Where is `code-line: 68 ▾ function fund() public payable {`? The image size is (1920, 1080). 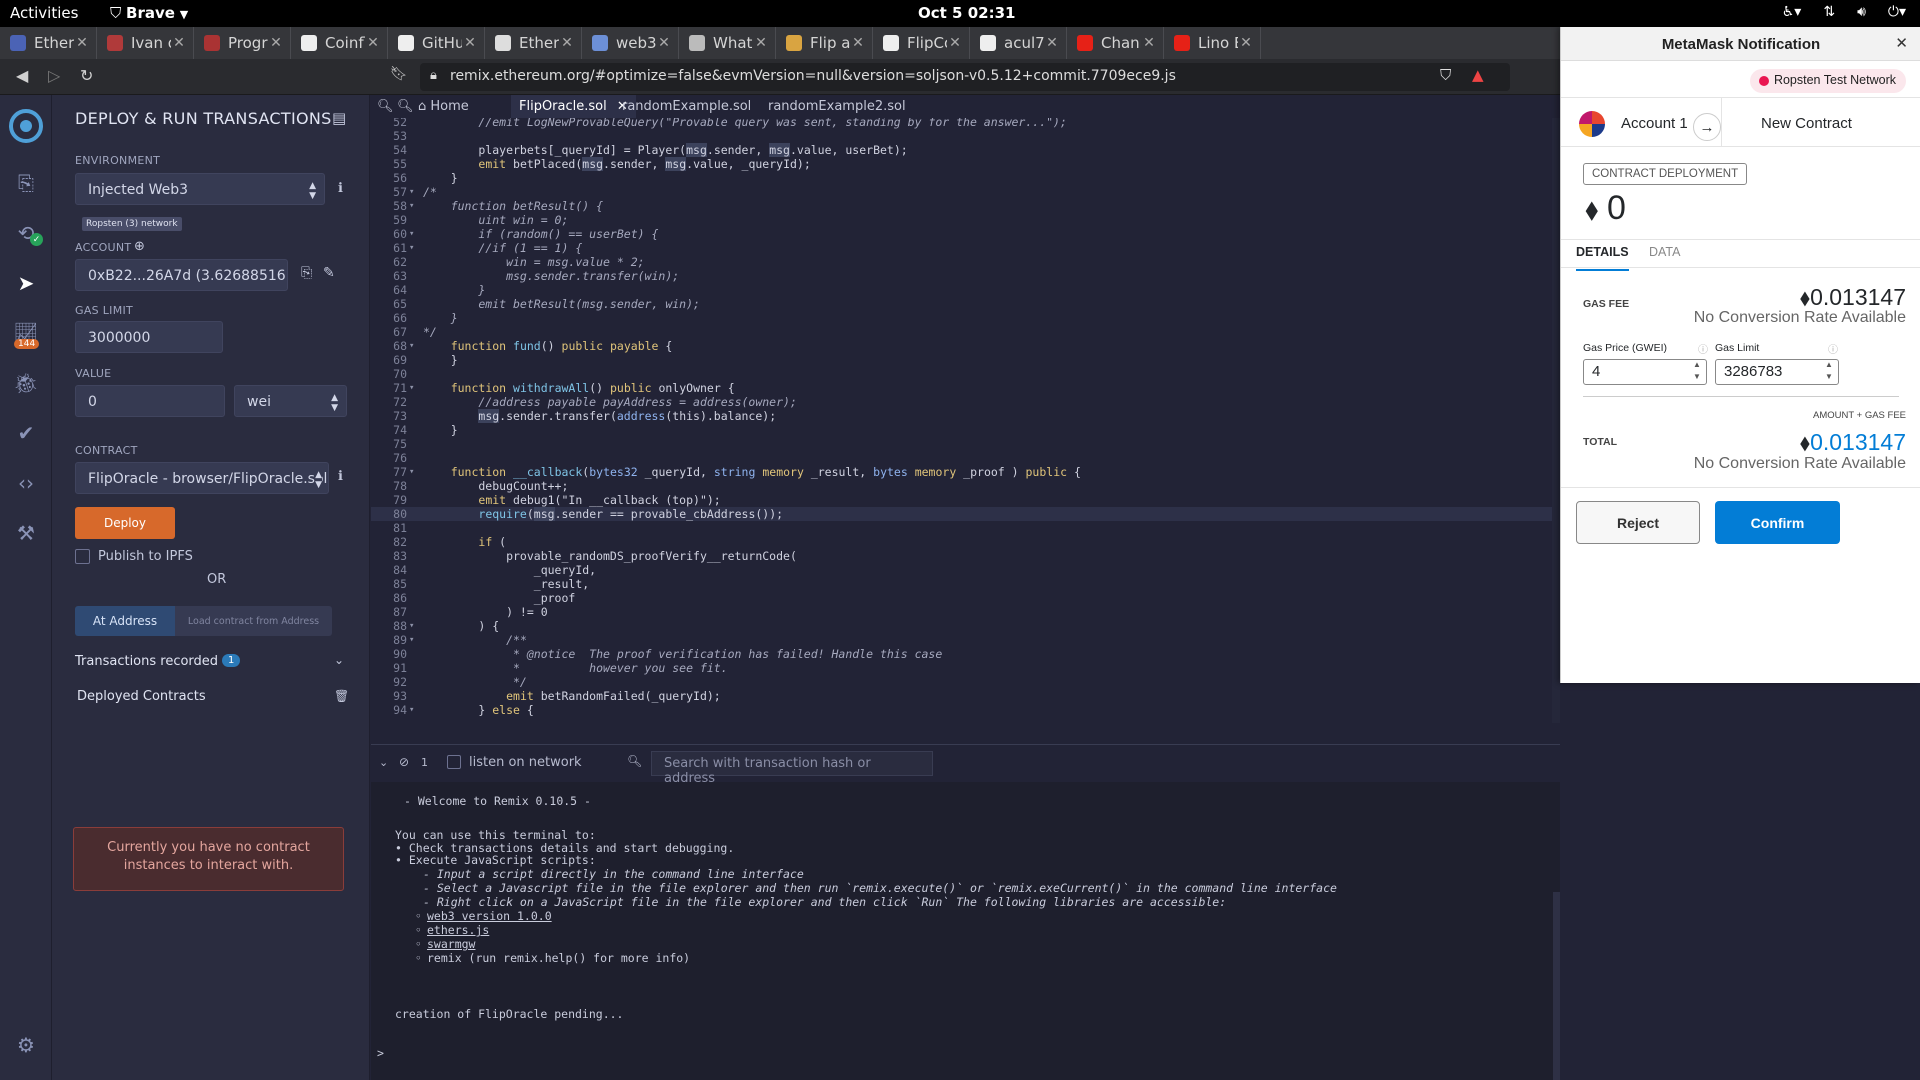
code-line: 68 ▾ function fund() public payable { is located at coordinates (965, 346).